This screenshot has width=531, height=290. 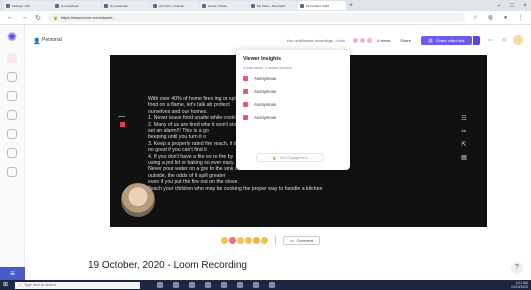 What do you see at coordinates (302, 240) in the screenshot?
I see `comment-button: ▭ Comment` at bounding box center [302, 240].